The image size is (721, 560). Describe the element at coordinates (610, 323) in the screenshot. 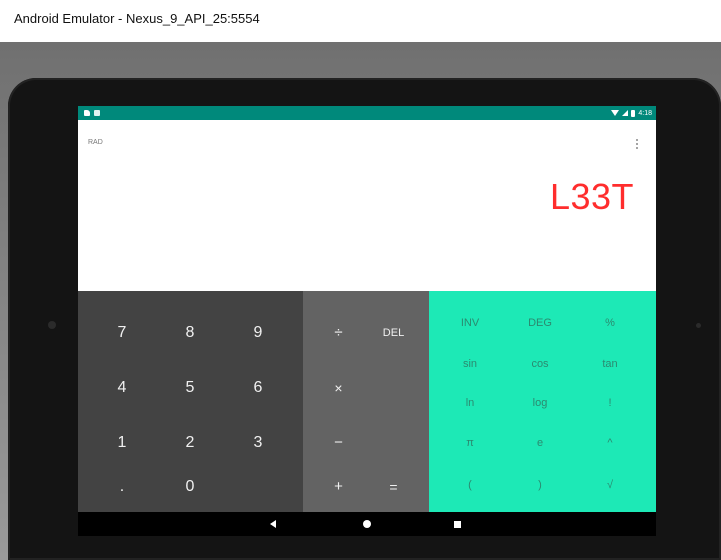

I see `percent-button: %` at that location.